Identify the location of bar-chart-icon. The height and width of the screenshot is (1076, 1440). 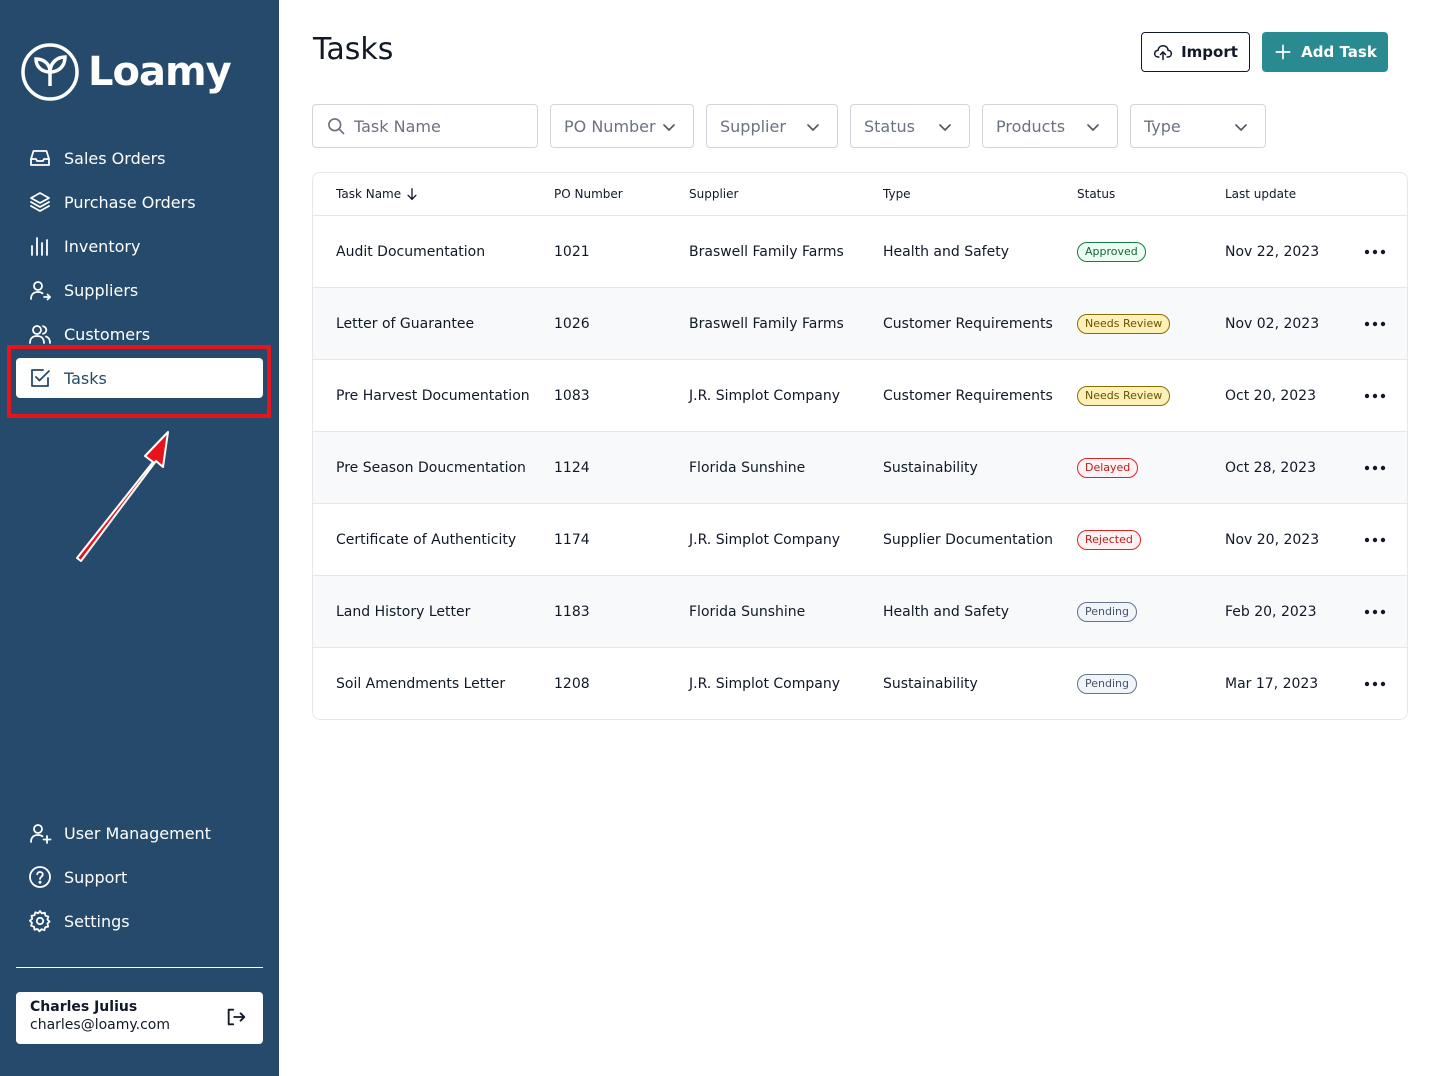
(39, 246).